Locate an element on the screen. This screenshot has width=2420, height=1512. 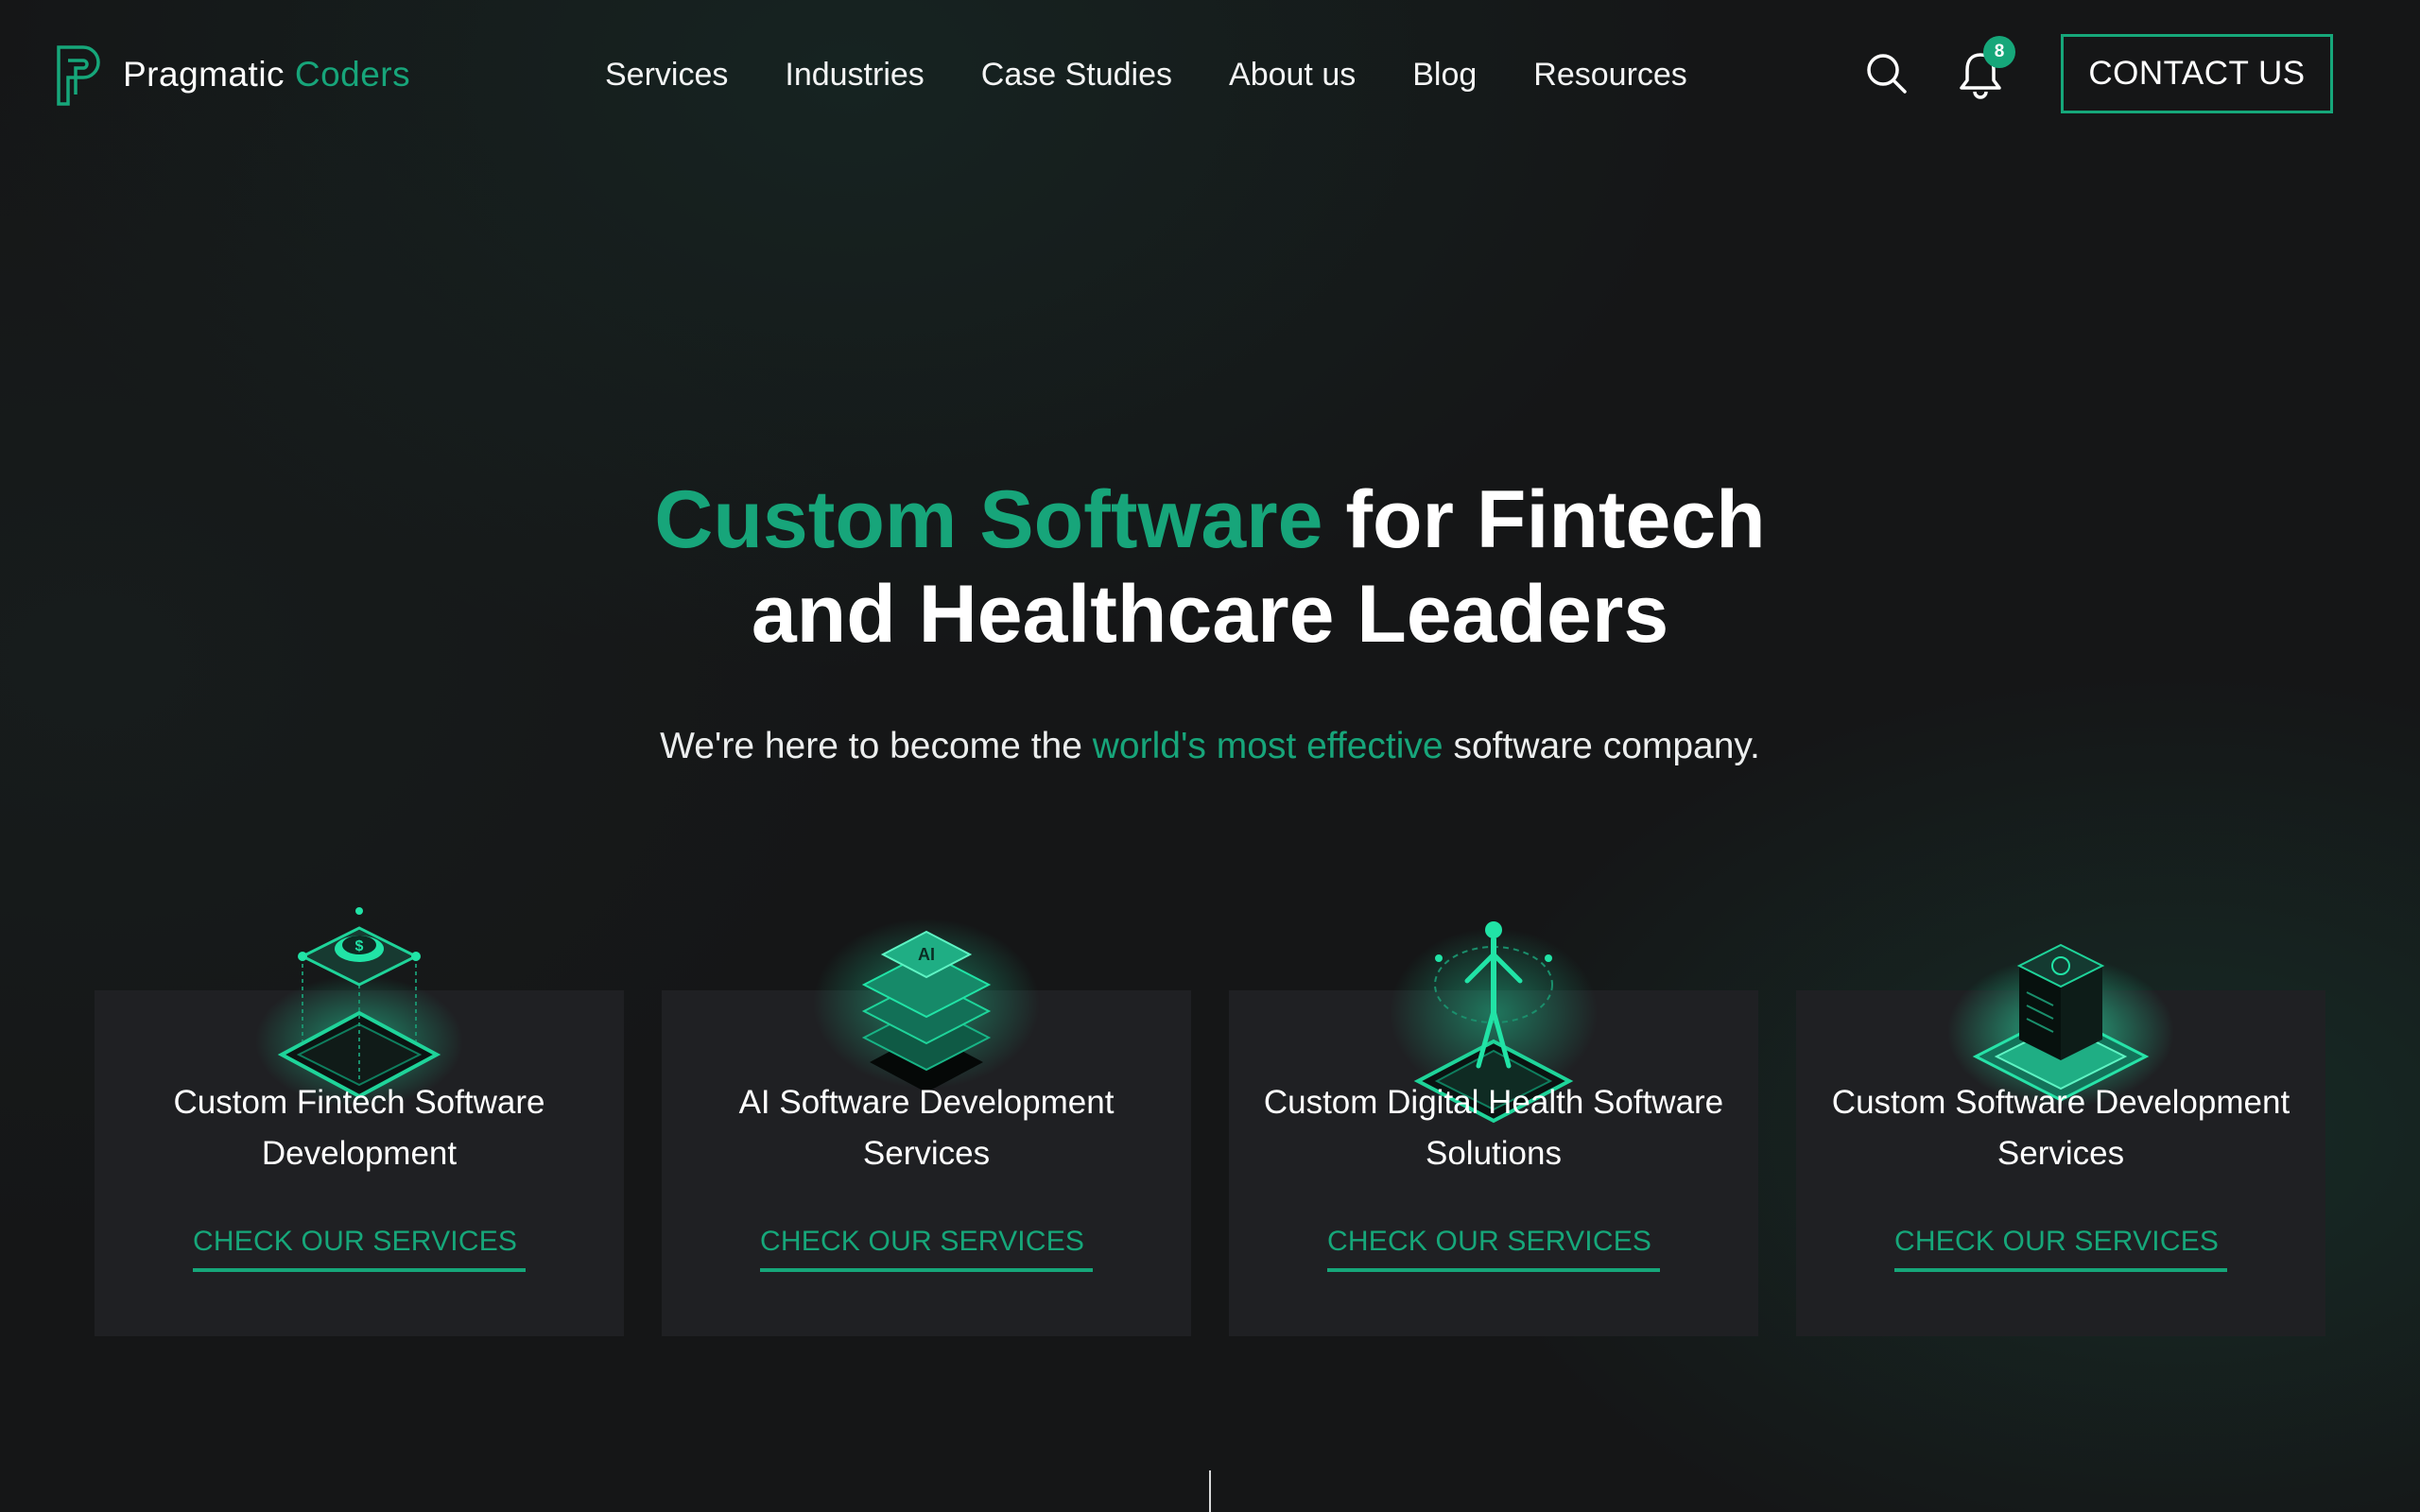
card-title: Custom Fintech Software Development is located at coordinates (359, 1128).